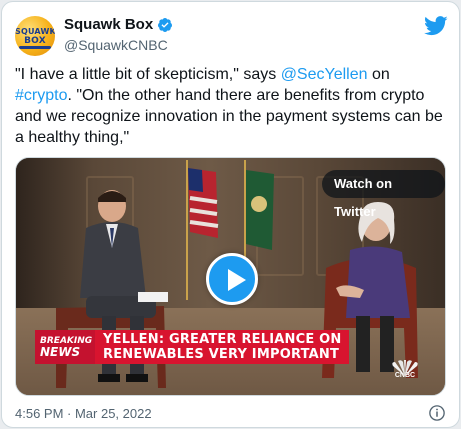  I want to click on mention-link: @SecYellen, so click(324, 74).